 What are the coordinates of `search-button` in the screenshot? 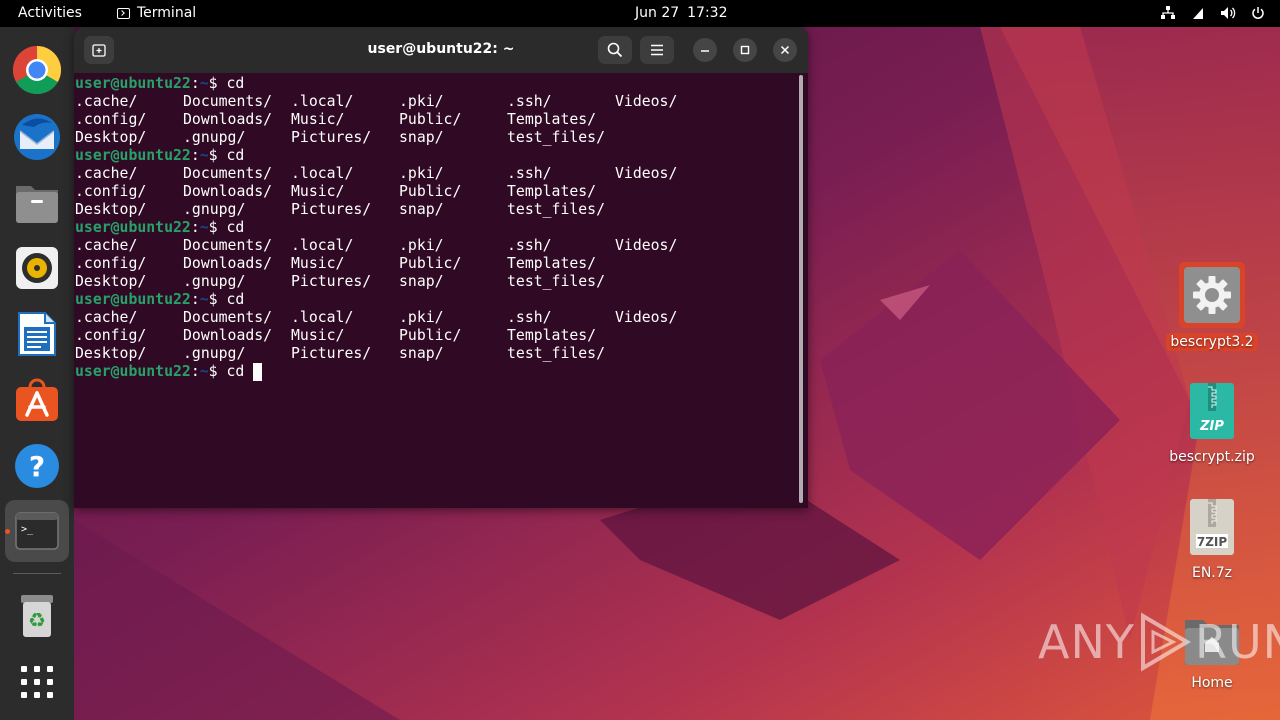 It's located at (615, 50).